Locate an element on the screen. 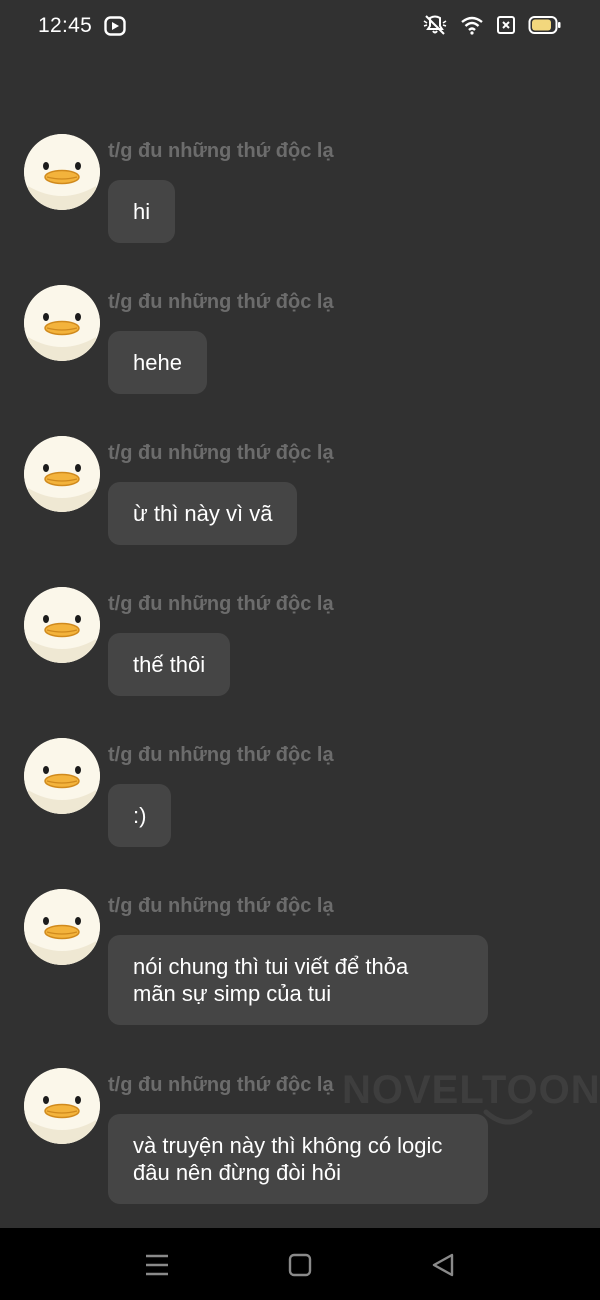  message-bubble: hi is located at coordinates (142, 211).